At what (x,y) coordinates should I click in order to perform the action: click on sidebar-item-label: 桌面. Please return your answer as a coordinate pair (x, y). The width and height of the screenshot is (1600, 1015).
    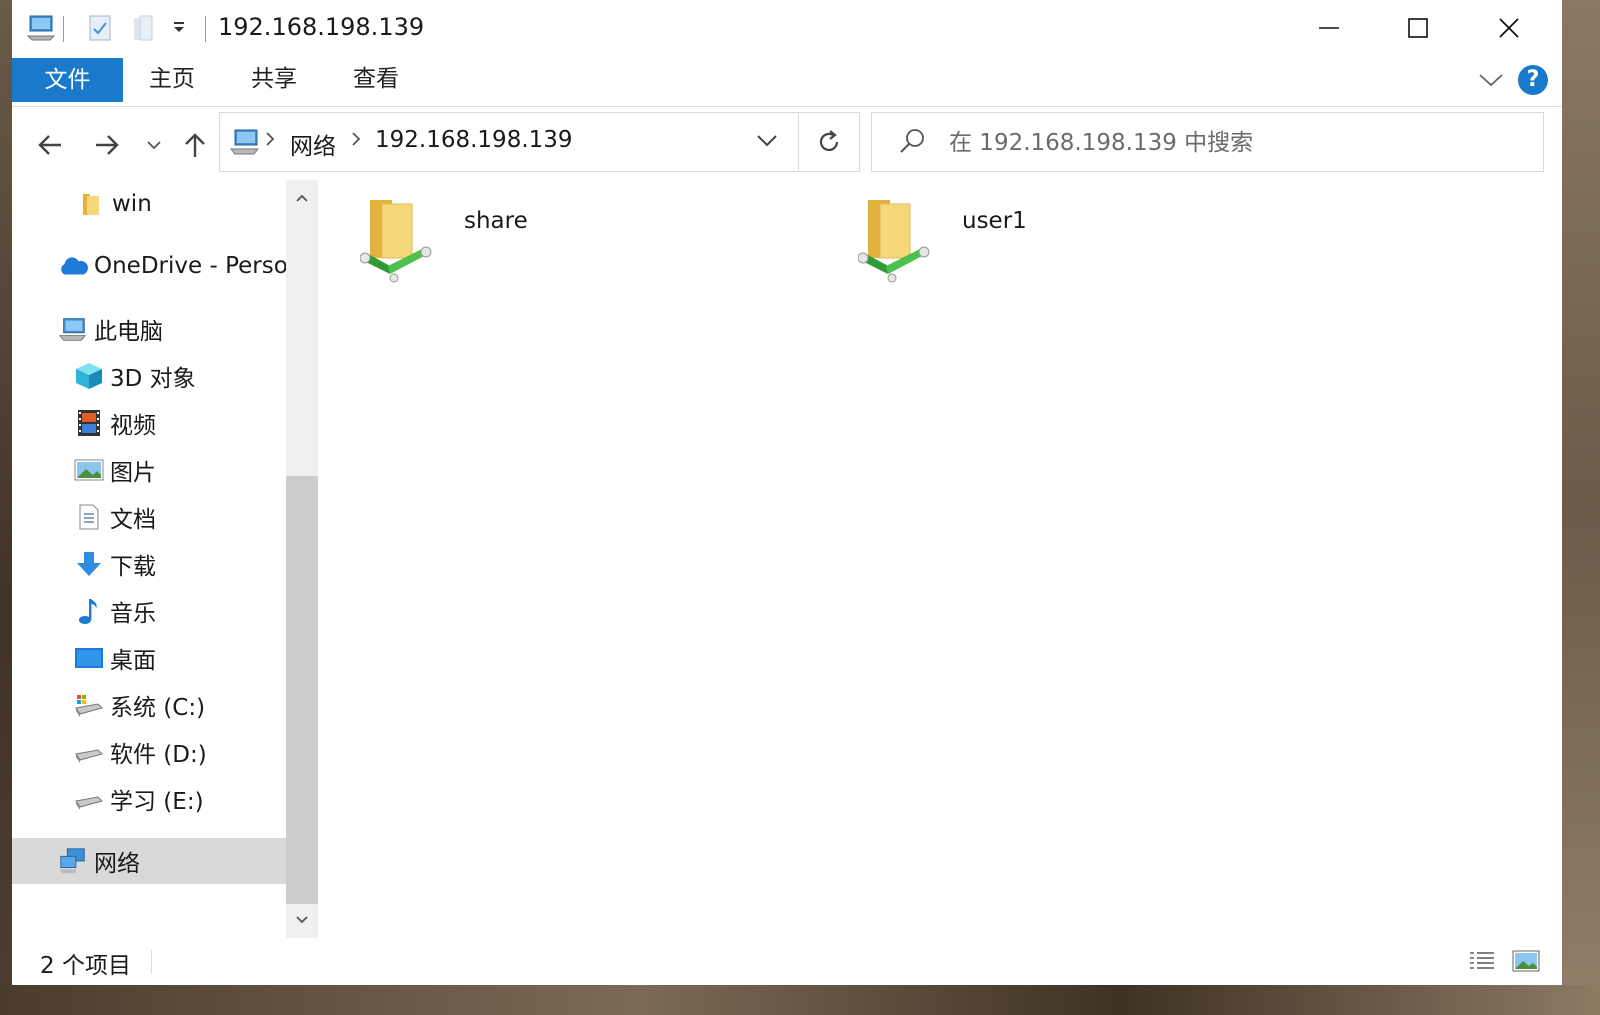
    Looking at the image, I should click on (133, 661).